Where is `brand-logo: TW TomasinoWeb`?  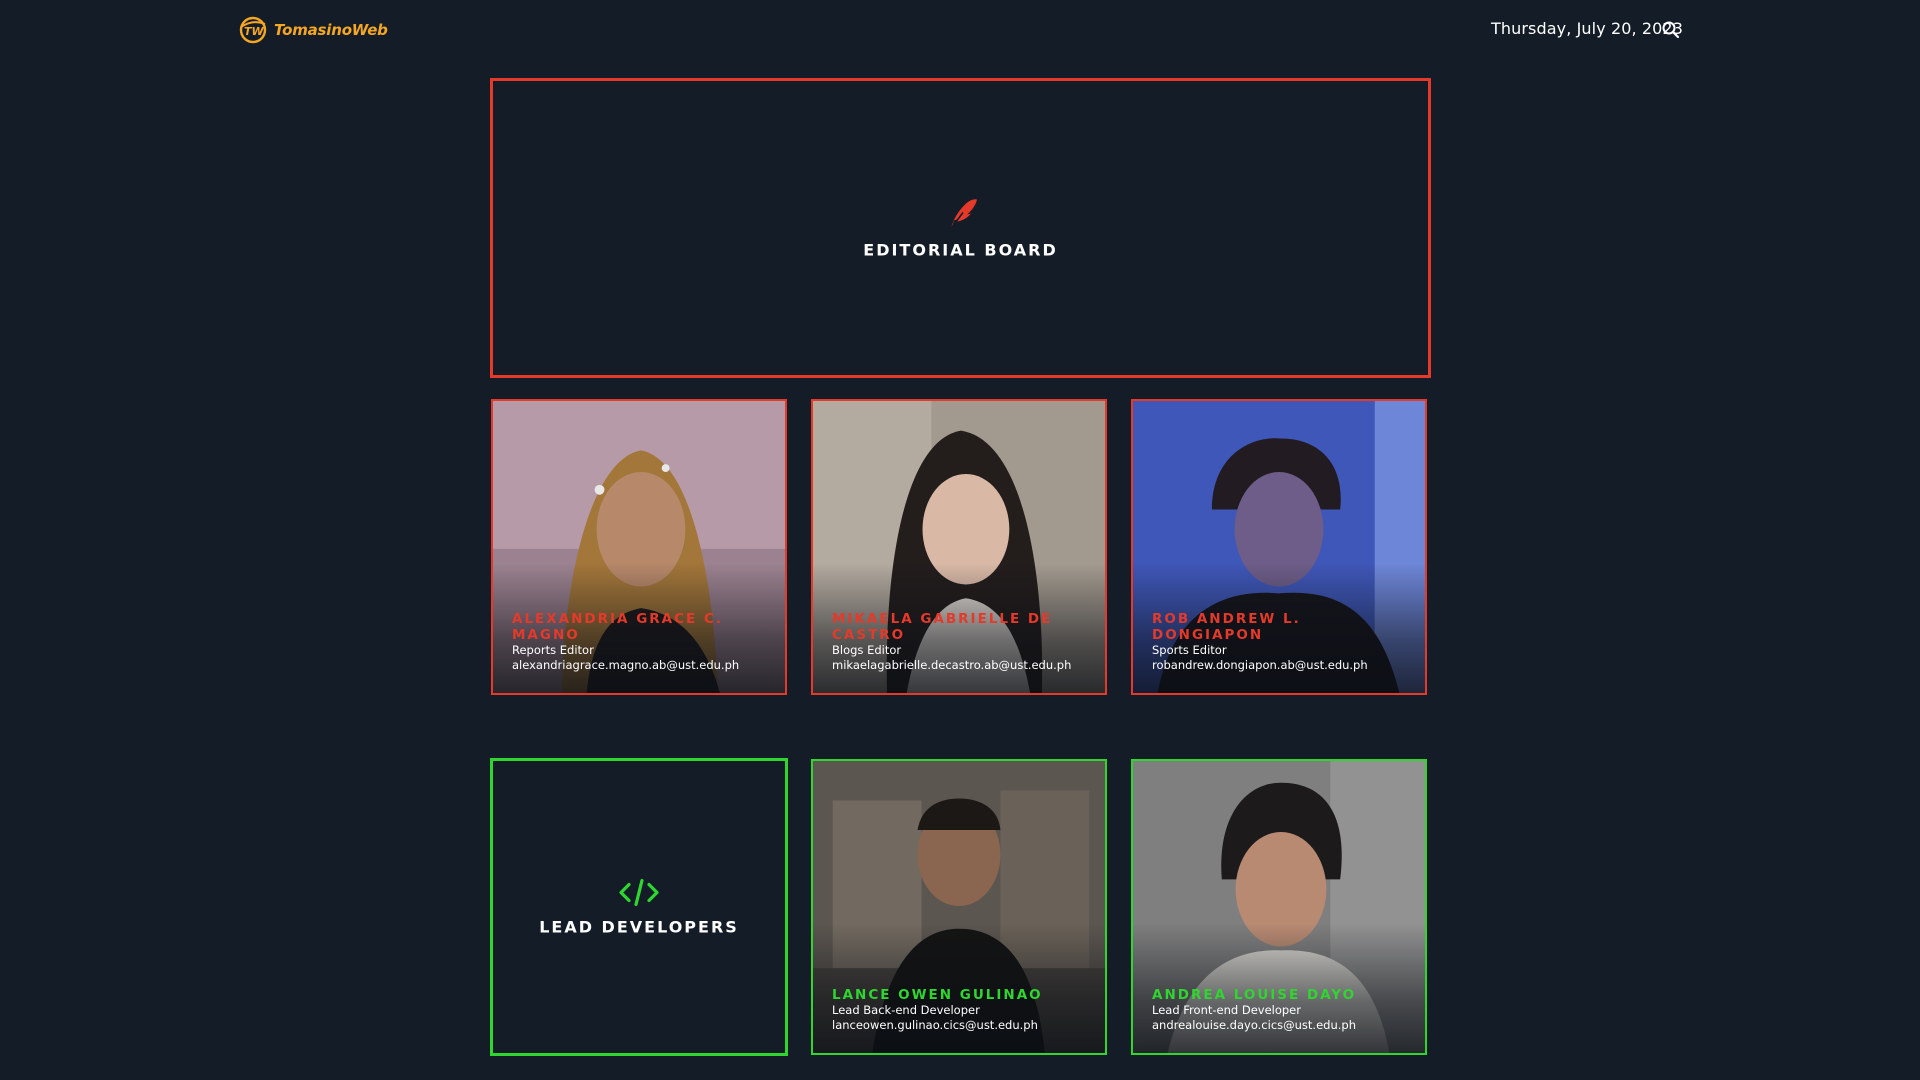
brand-logo: TW TomasinoWeb is located at coordinates (313, 30).